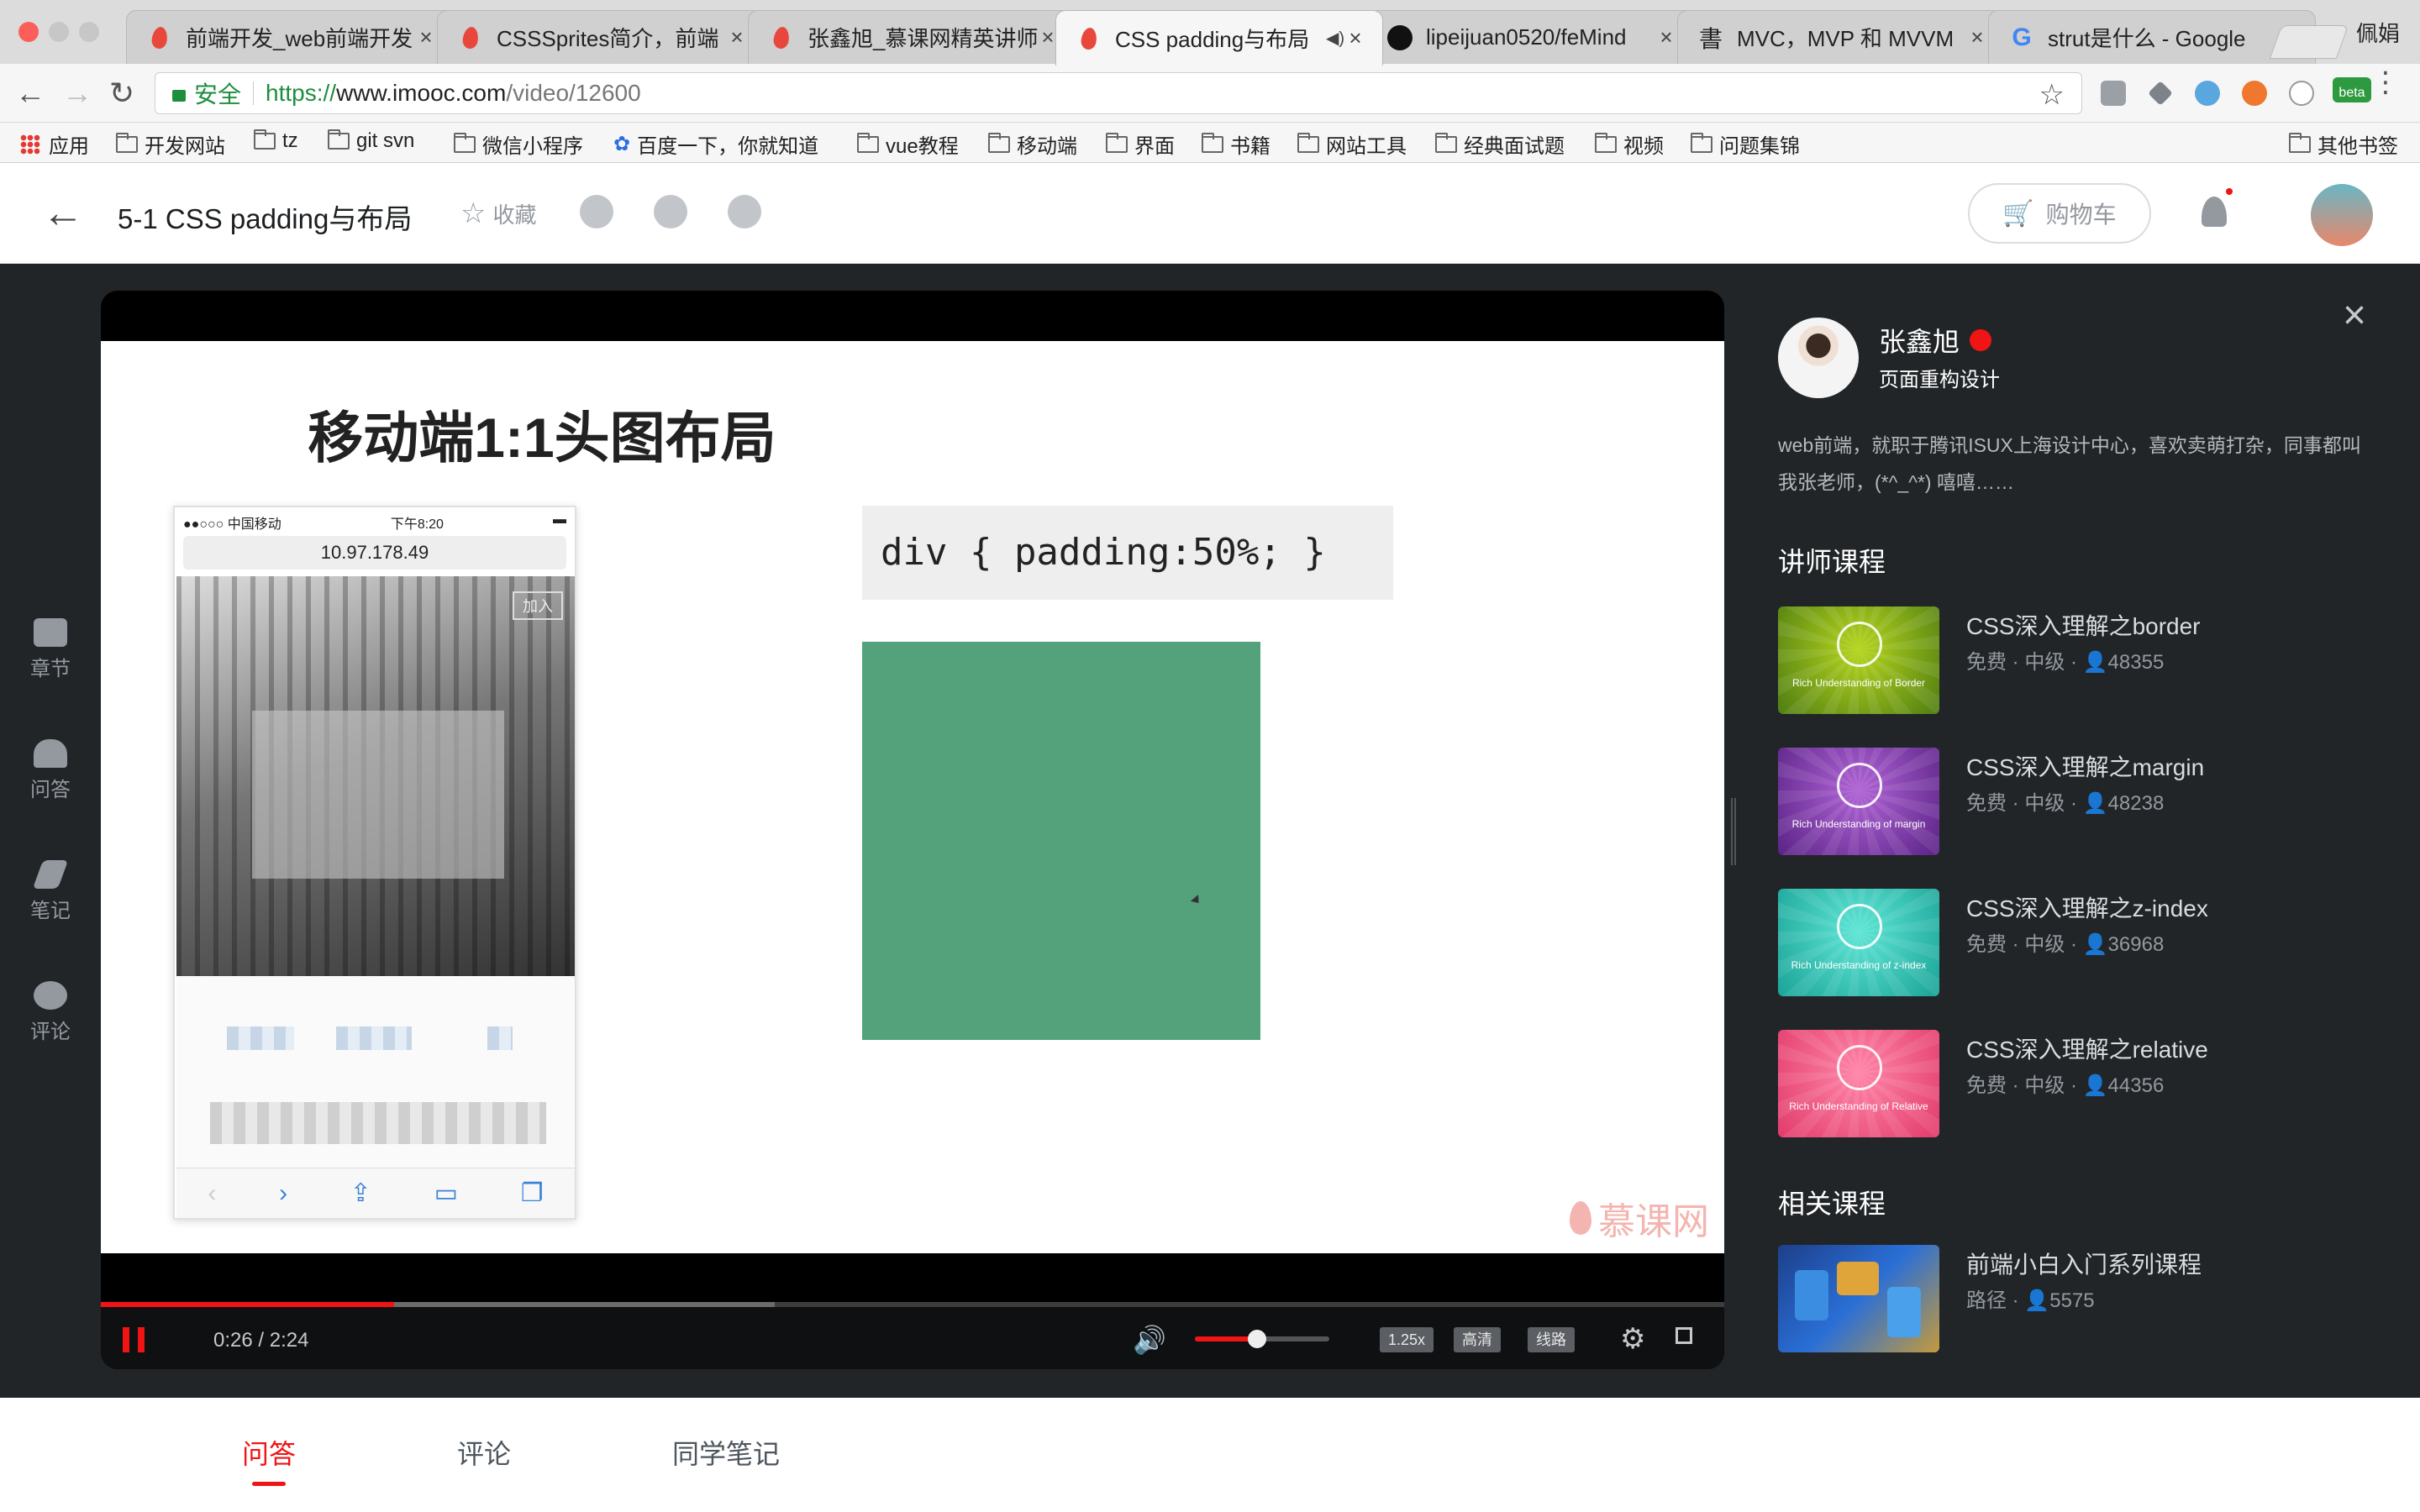 Image resolution: width=2420 pixels, height=1512 pixels. What do you see at coordinates (2309, 42) in the screenshot?
I see `new-tab-button` at bounding box center [2309, 42].